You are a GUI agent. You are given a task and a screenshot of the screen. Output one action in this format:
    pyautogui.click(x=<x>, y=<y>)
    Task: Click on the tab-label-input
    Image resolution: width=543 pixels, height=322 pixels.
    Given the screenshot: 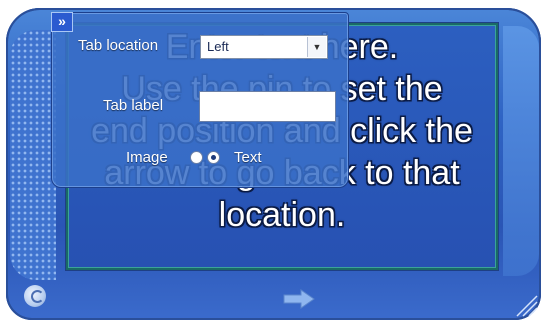 What is the action you would take?
    pyautogui.click(x=267, y=106)
    